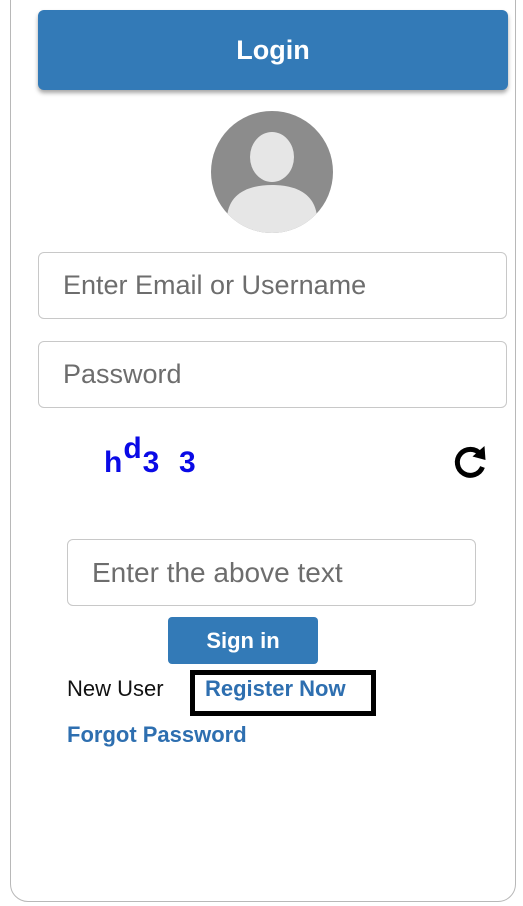 This screenshot has width=523, height=906. I want to click on register-now-link: Register Now, so click(275, 689).